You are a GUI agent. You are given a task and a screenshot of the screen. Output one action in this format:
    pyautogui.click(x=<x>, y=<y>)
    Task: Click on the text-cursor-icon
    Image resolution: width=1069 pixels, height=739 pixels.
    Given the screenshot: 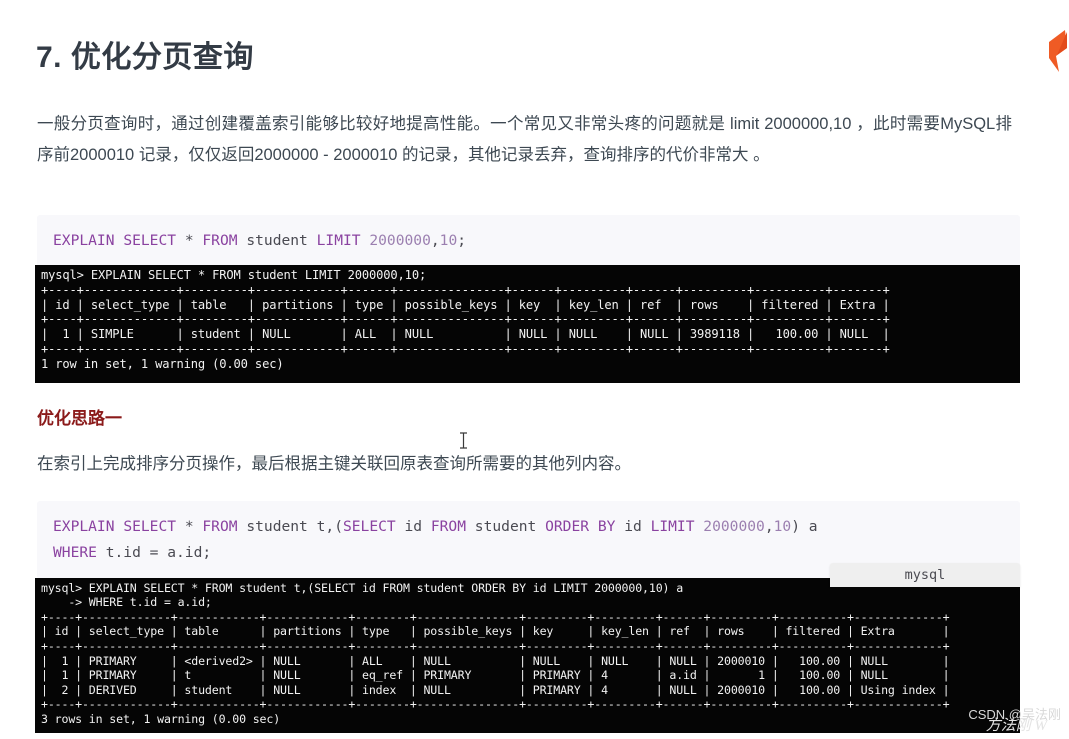 What is the action you would take?
    pyautogui.click(x=463, y=440)
    